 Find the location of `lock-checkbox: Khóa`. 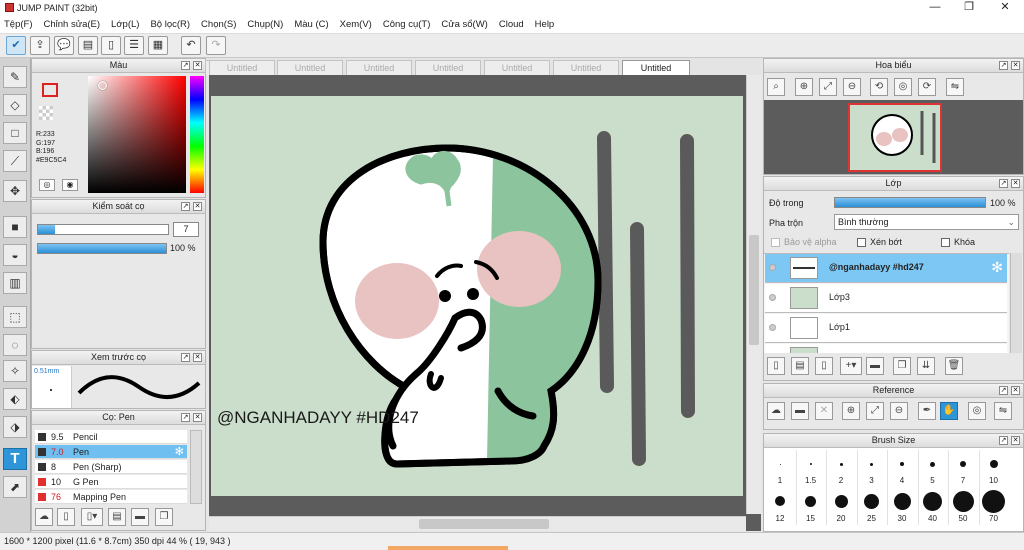

lock-checkbox: Khóa is located at coordinates (958, 242).